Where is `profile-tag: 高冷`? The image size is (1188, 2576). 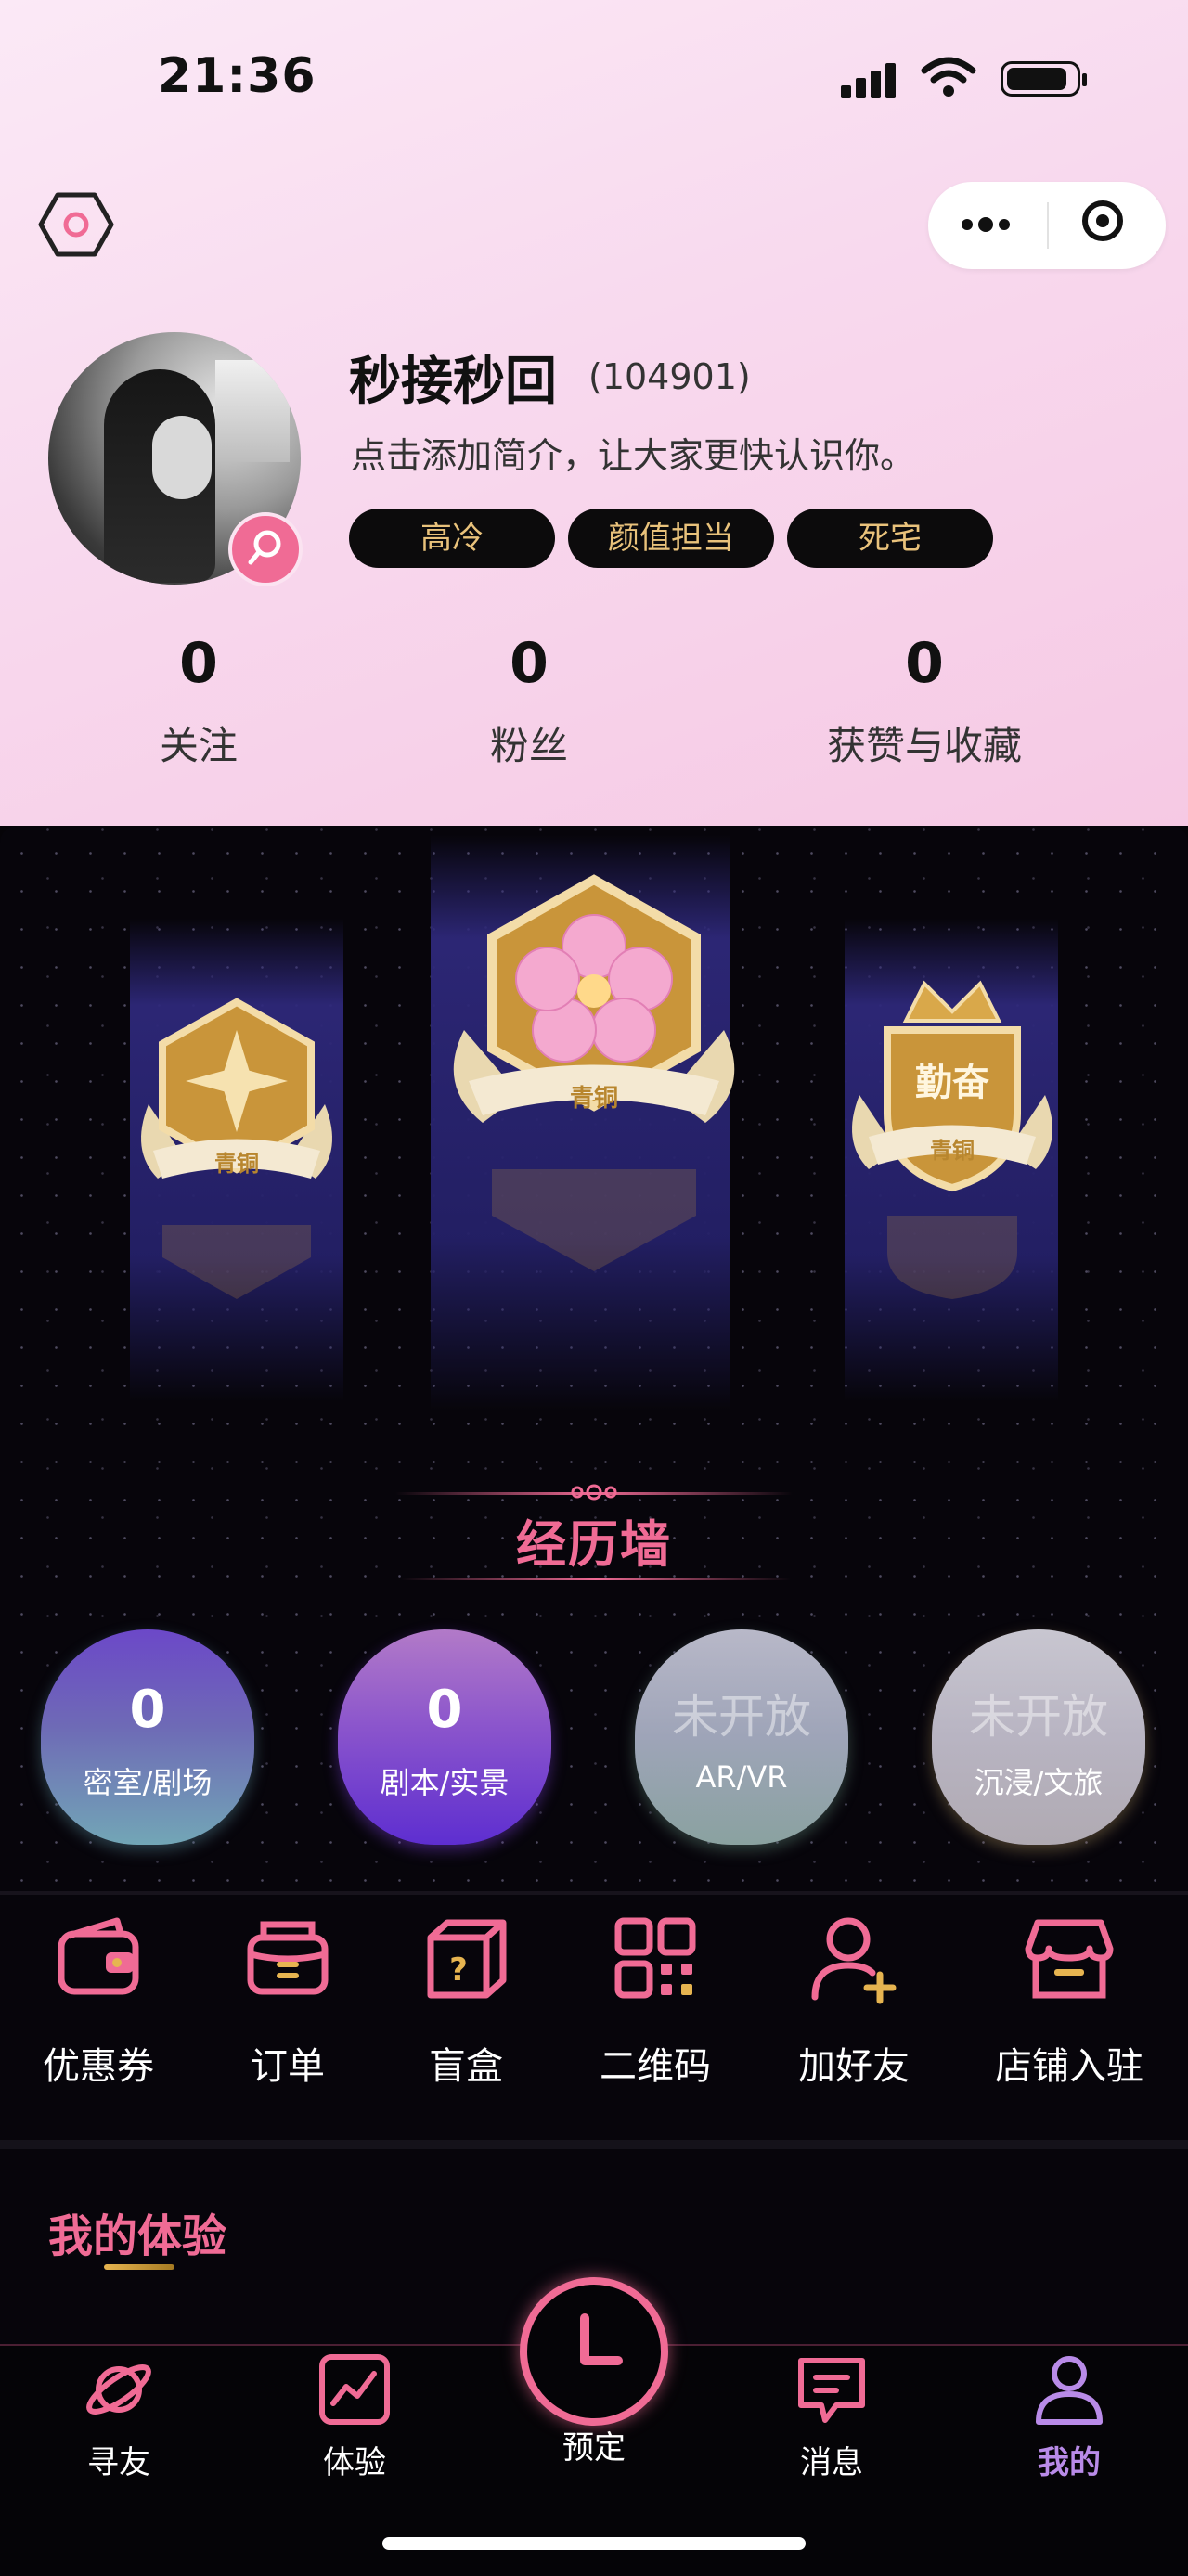 profile-tag: 高冷 is located at coordinates (452, 538).